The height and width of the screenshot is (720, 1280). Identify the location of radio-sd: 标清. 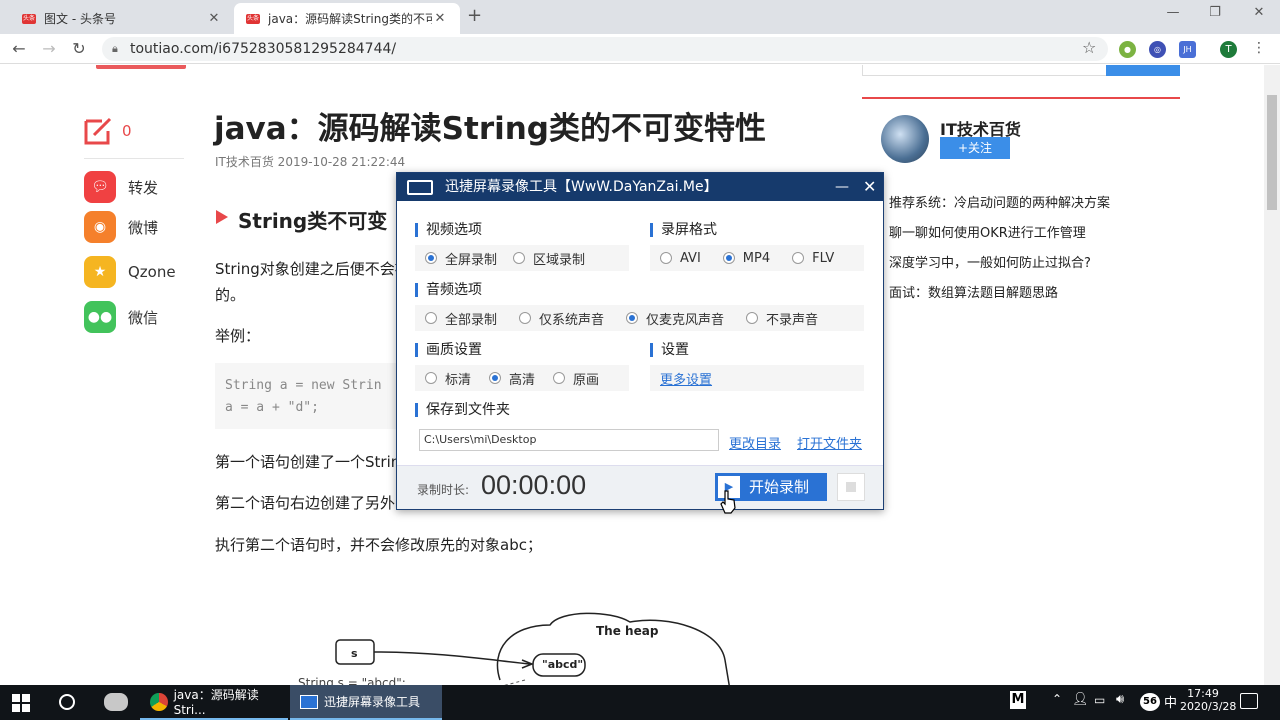
(448, 378).